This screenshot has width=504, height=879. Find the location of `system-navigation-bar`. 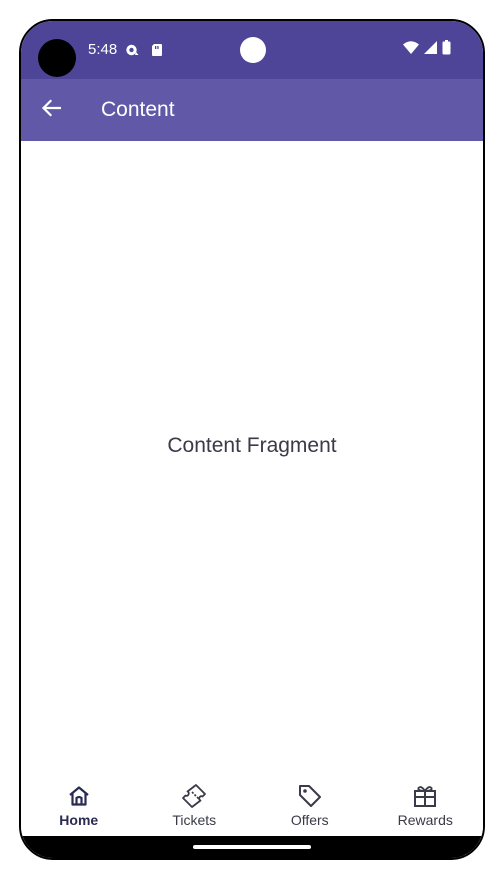

system-navigation-bar is located at coordinates (252, 847).